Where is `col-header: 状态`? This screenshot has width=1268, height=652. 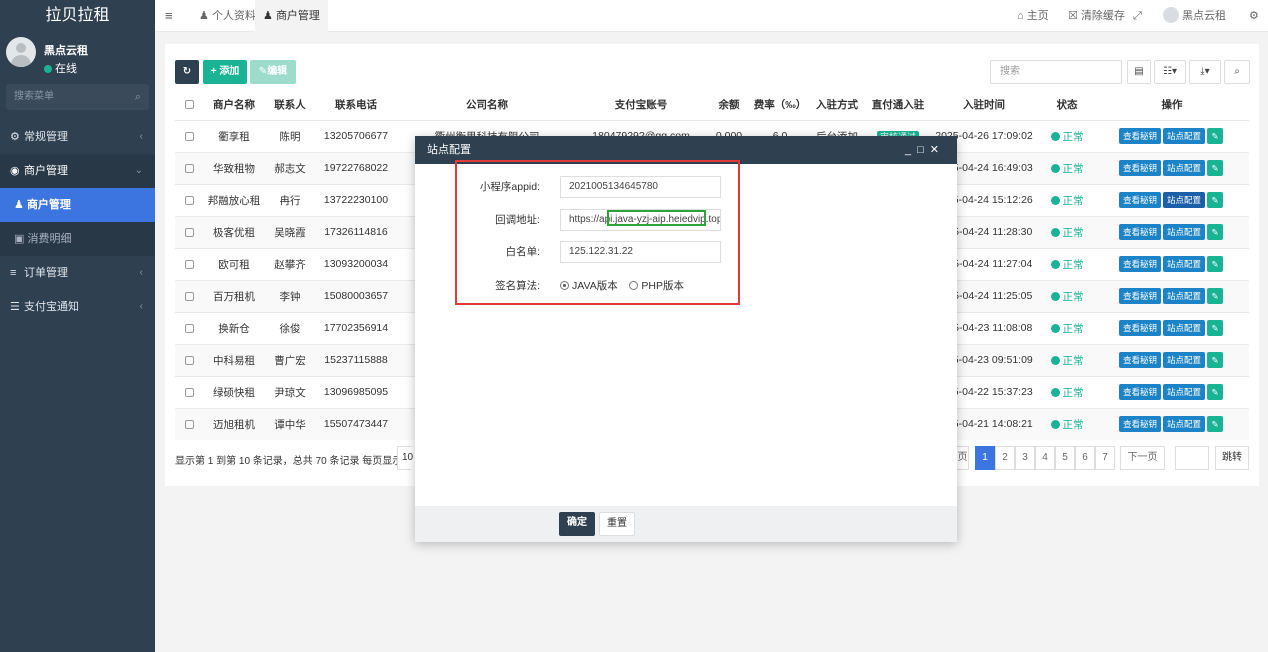
col-header: 状态 is located at coordinates (1067, 105).